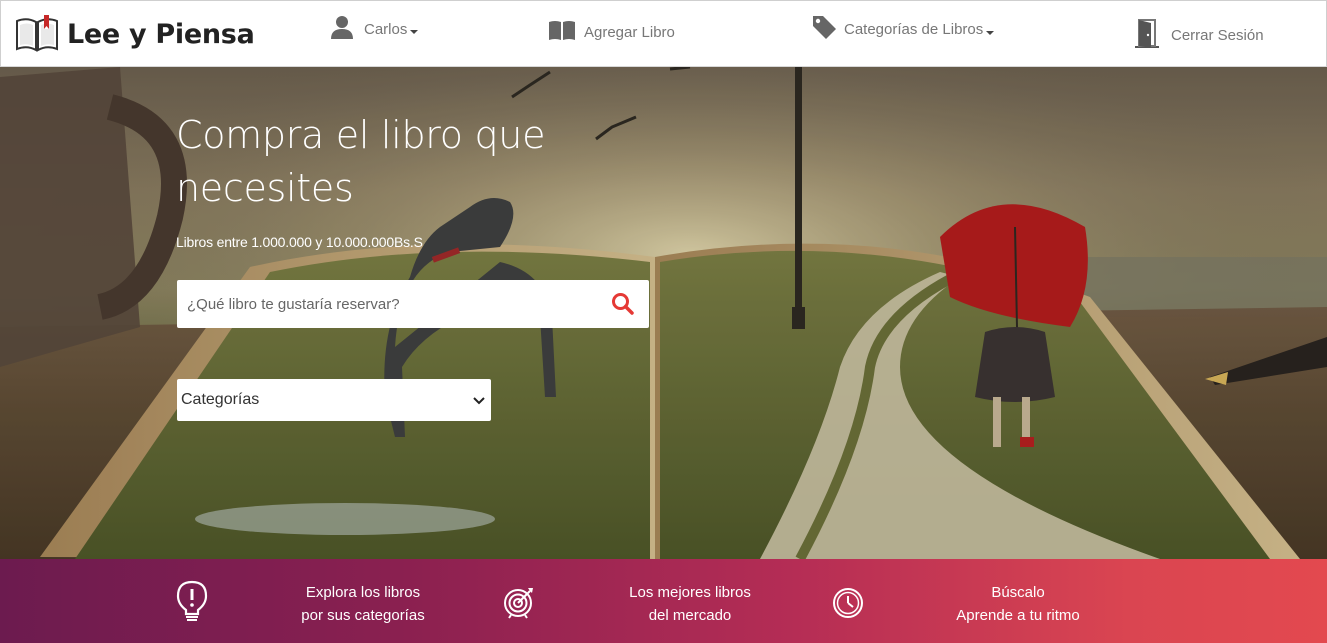  Describe the element at coordinates (519, 604) in the screenshot. I see `target-icon` at that location.